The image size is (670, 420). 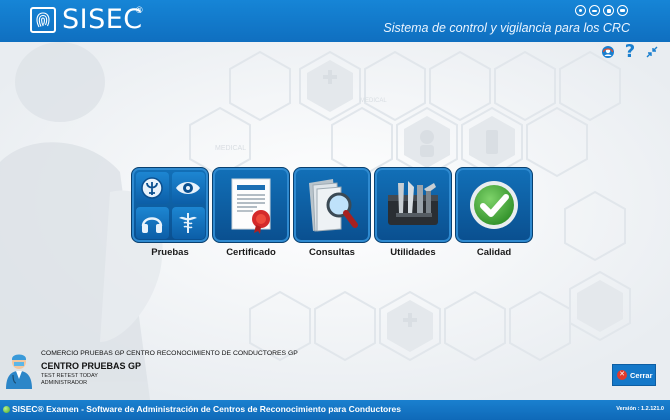 I want to click on caduceus-icon, so click(x=188, y=222).